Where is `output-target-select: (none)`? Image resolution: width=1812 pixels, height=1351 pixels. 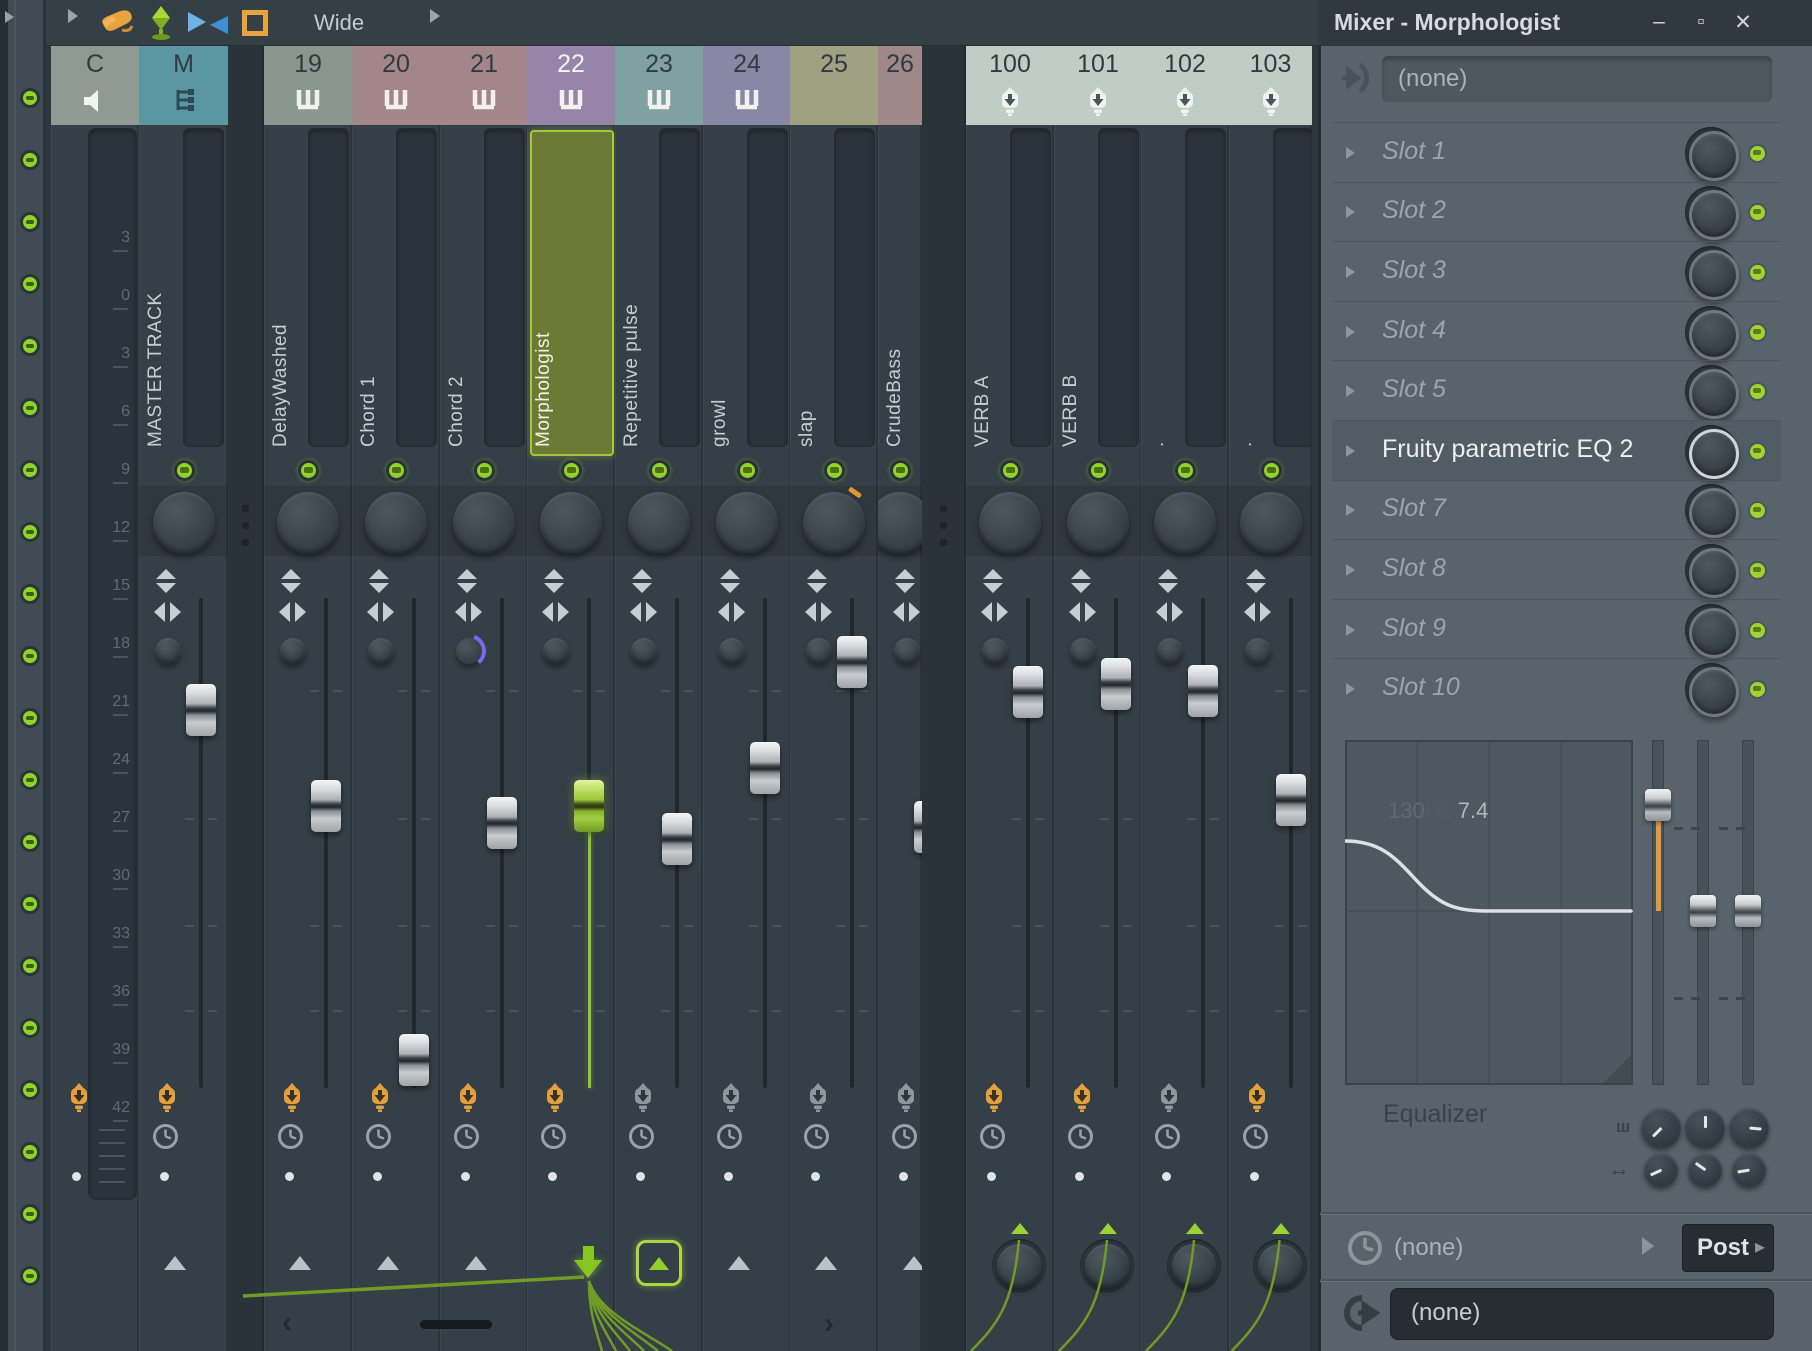 output-target-select: (none) is located at coordinates (1582, 1314).